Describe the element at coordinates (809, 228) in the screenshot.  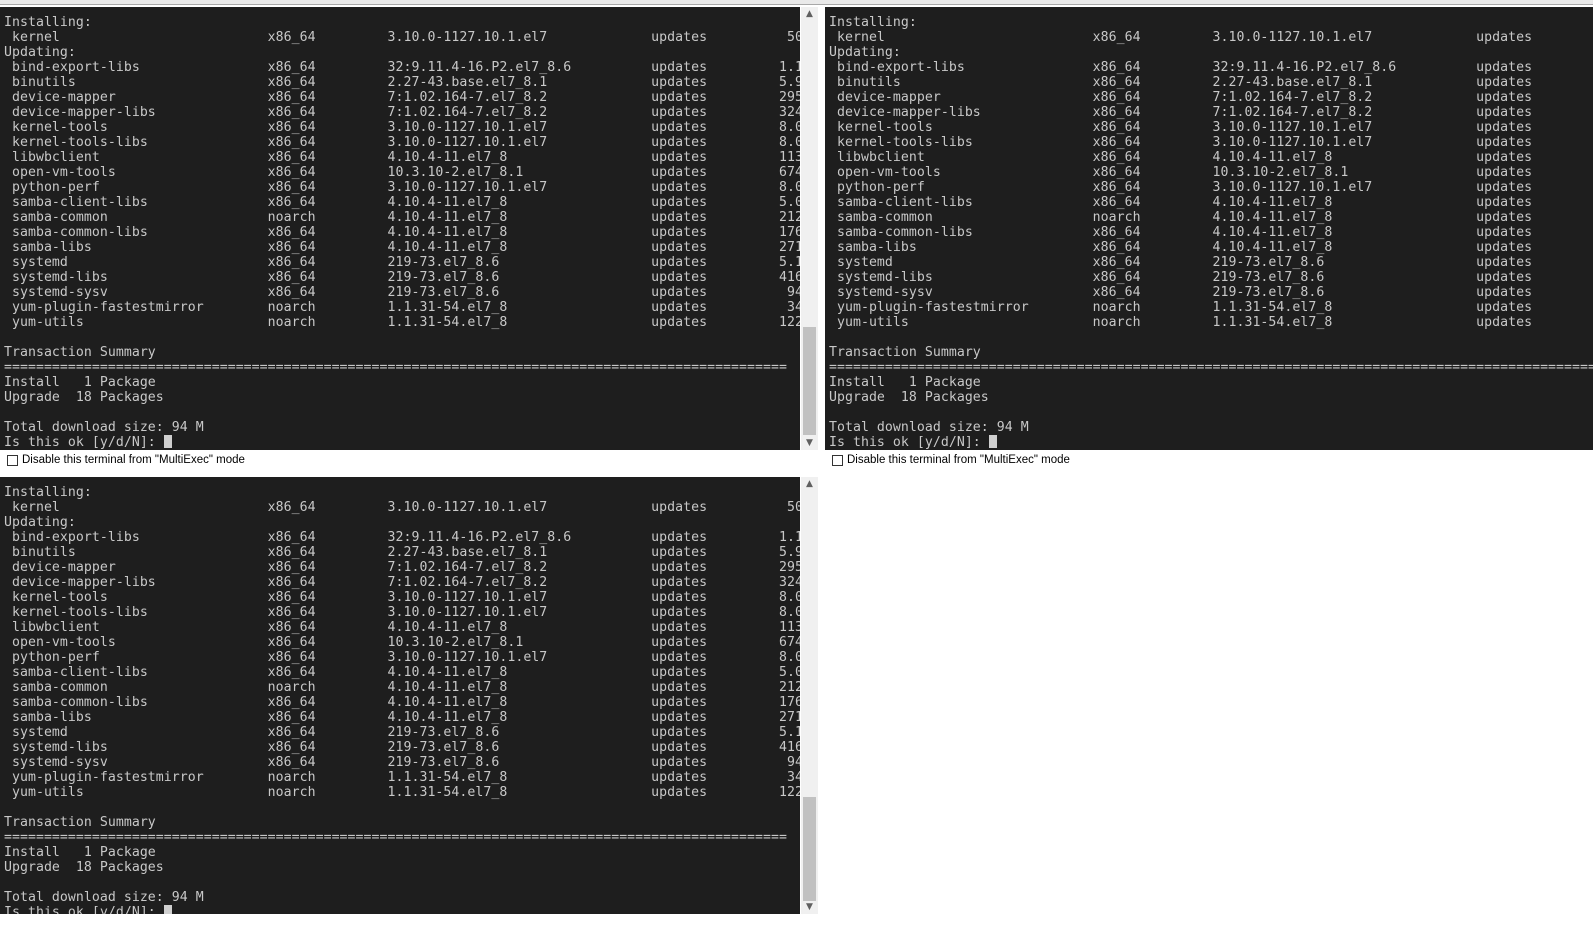
I see `terminal-1-scrollbar: ▲ ▼` at that location.